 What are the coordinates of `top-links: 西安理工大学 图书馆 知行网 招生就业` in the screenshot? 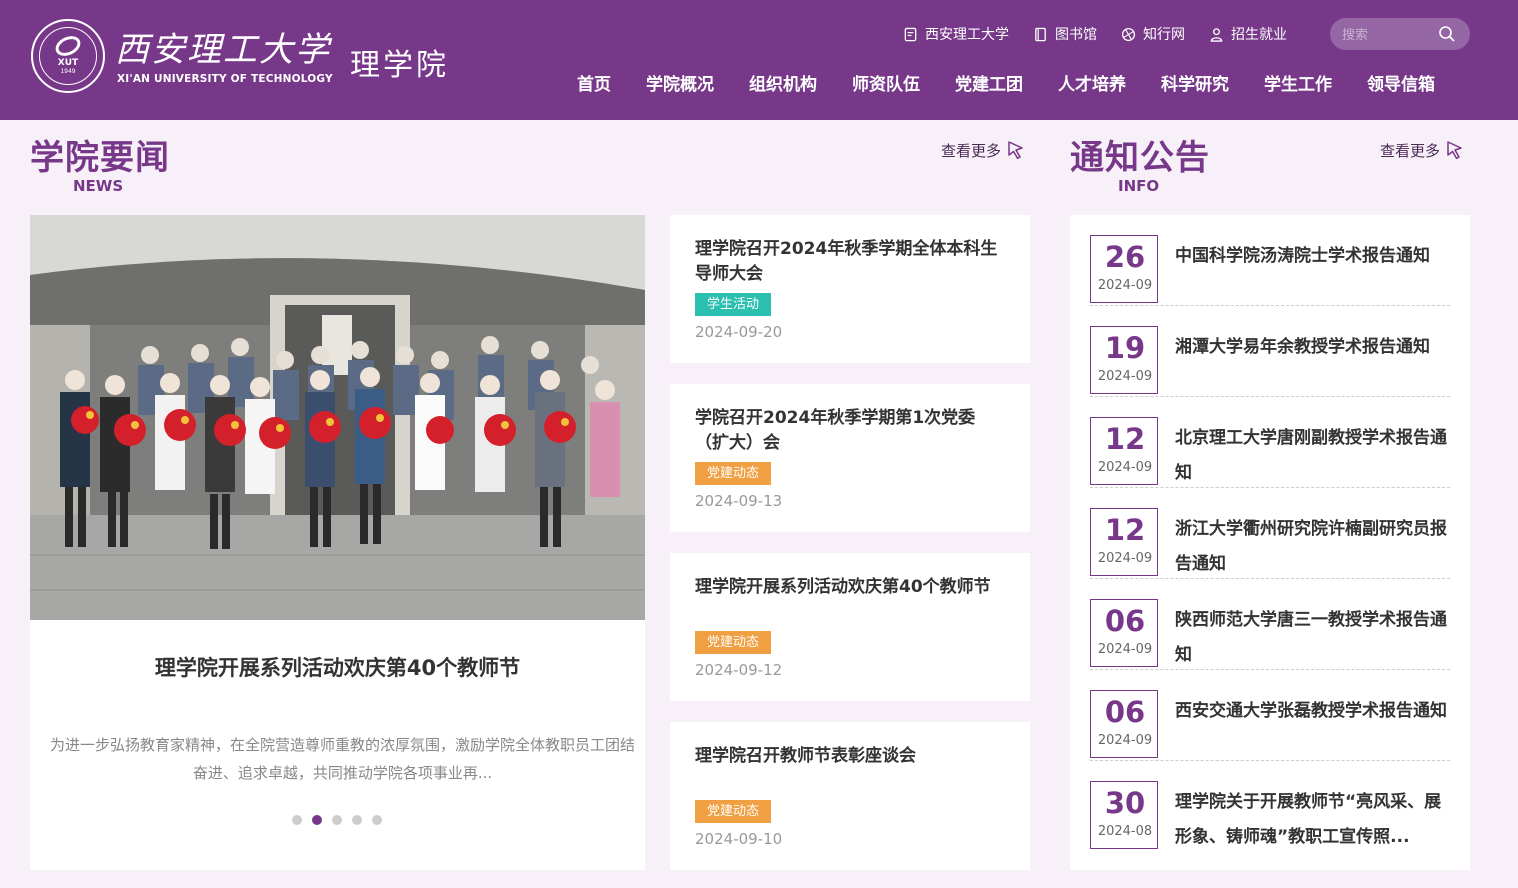 It's located at (1095, 34).